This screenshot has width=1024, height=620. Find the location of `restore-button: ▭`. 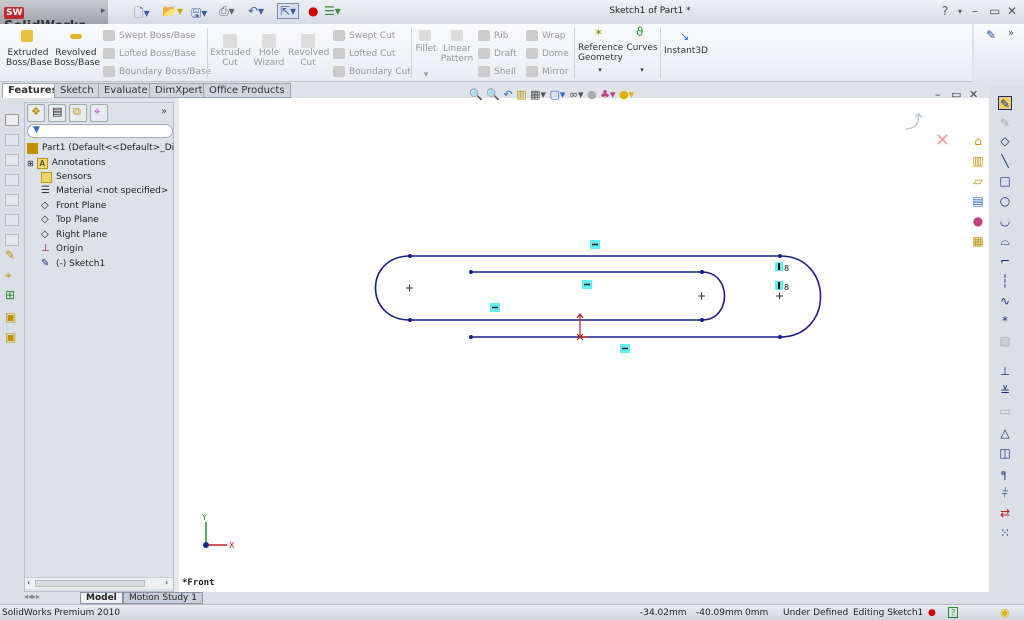

restore-button: ▭ is located at coordinates (994, 11).